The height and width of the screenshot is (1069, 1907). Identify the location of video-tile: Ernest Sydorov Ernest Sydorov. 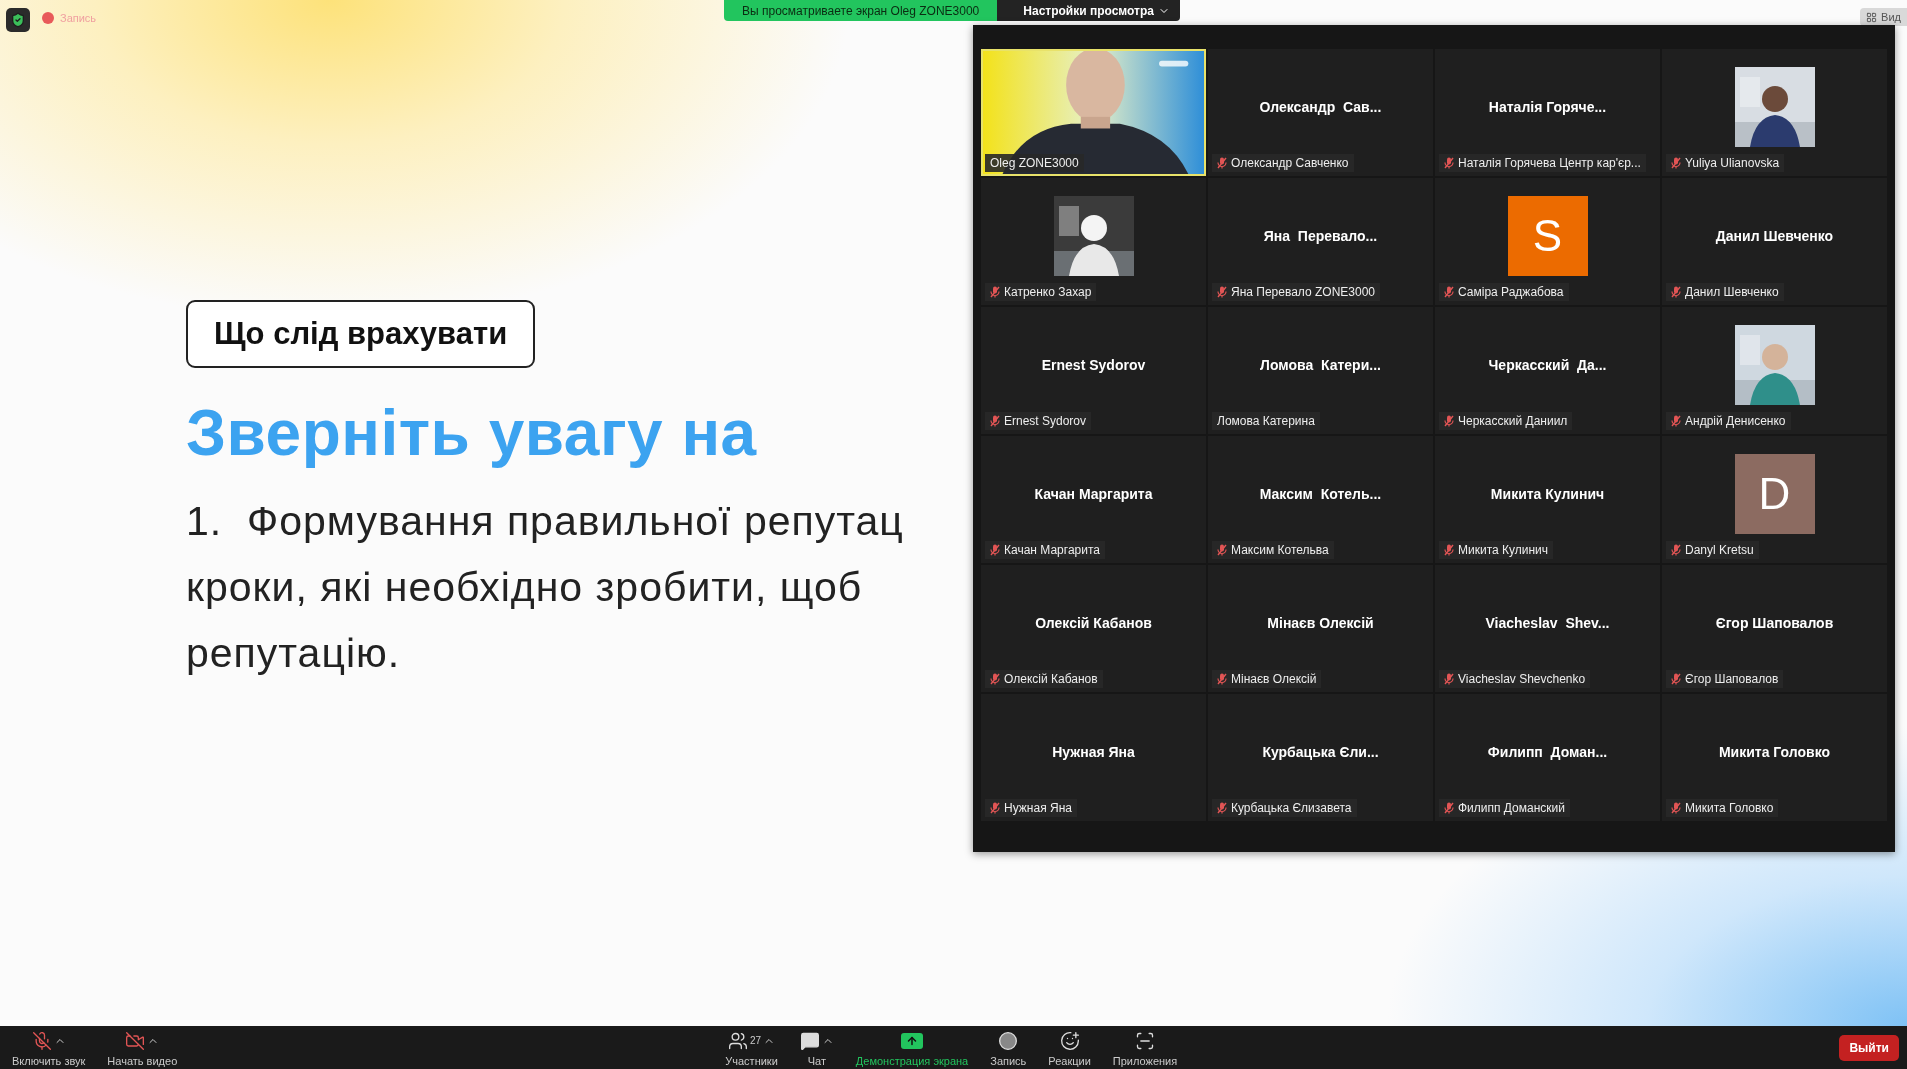
(1093, 370).